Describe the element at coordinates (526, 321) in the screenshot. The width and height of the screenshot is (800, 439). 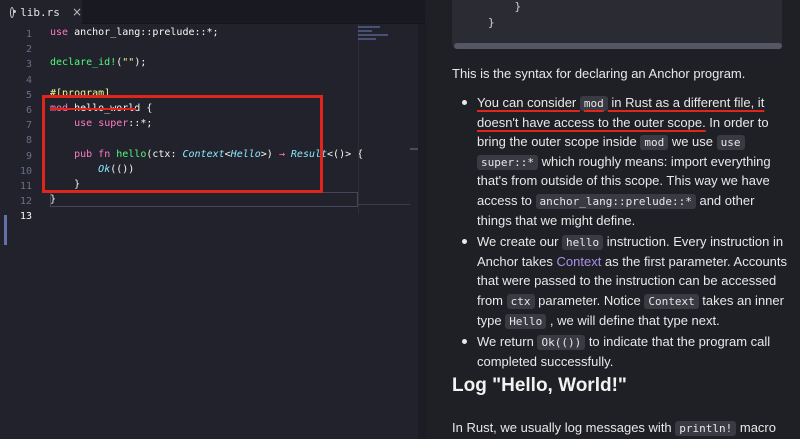
I see `inline-code: Hello` at that location.